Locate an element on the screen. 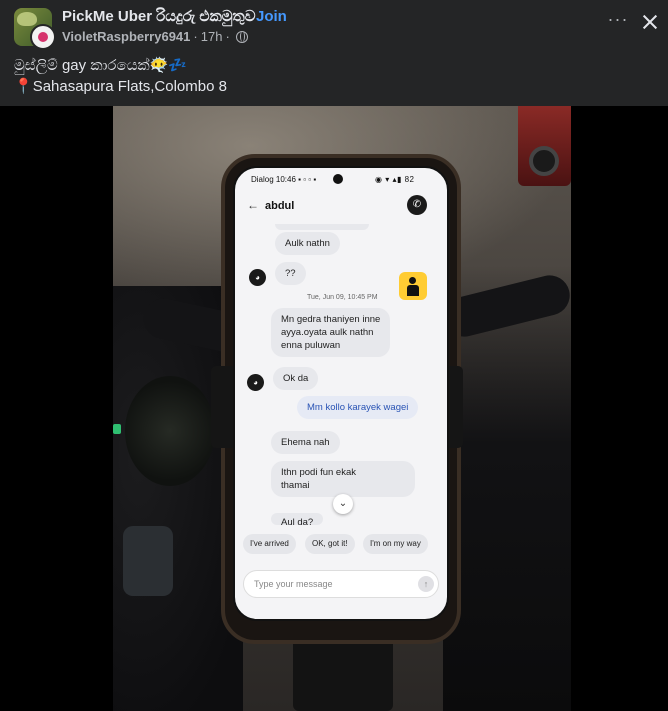 The width and height of the screenshot is (668, 711). handlebar-mount is located at coordinates (148, 561).